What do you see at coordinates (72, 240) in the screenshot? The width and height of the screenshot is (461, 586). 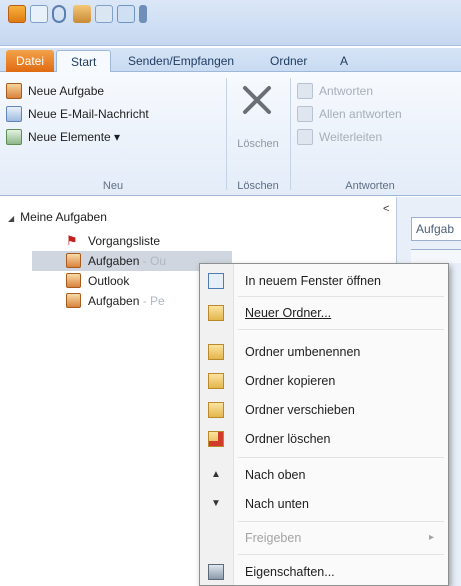 I see `red-flag-icon: ⚑` at bounding box center [72, 240].